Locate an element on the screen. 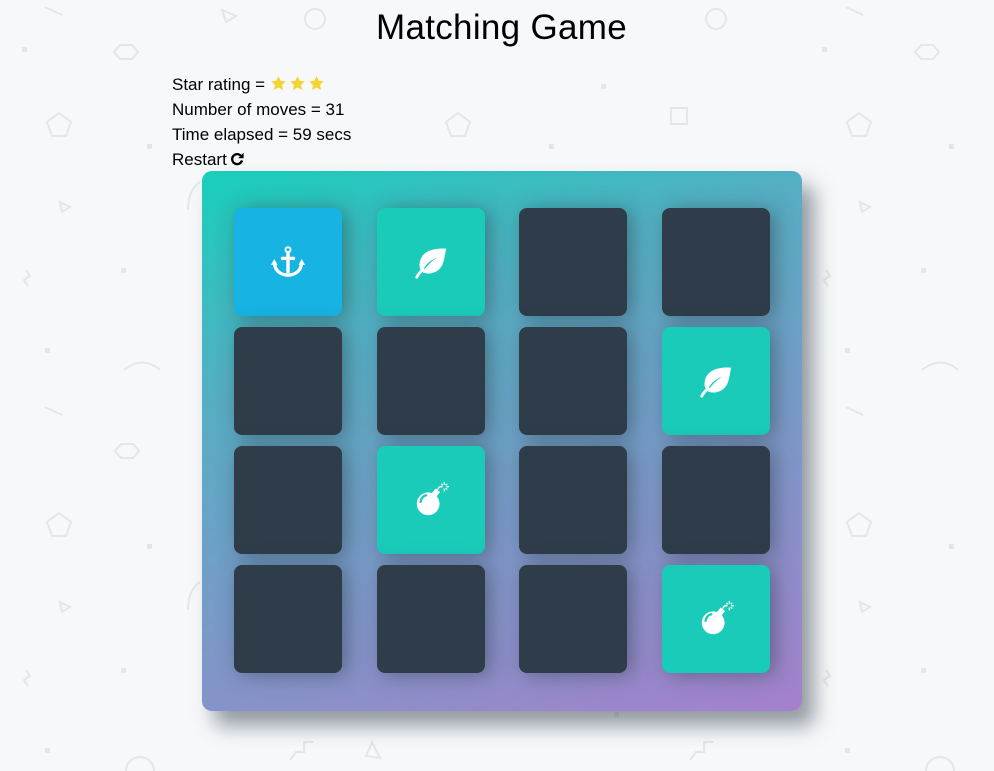  star-rating-row: Star rating = is located at coordinates (261, 84).